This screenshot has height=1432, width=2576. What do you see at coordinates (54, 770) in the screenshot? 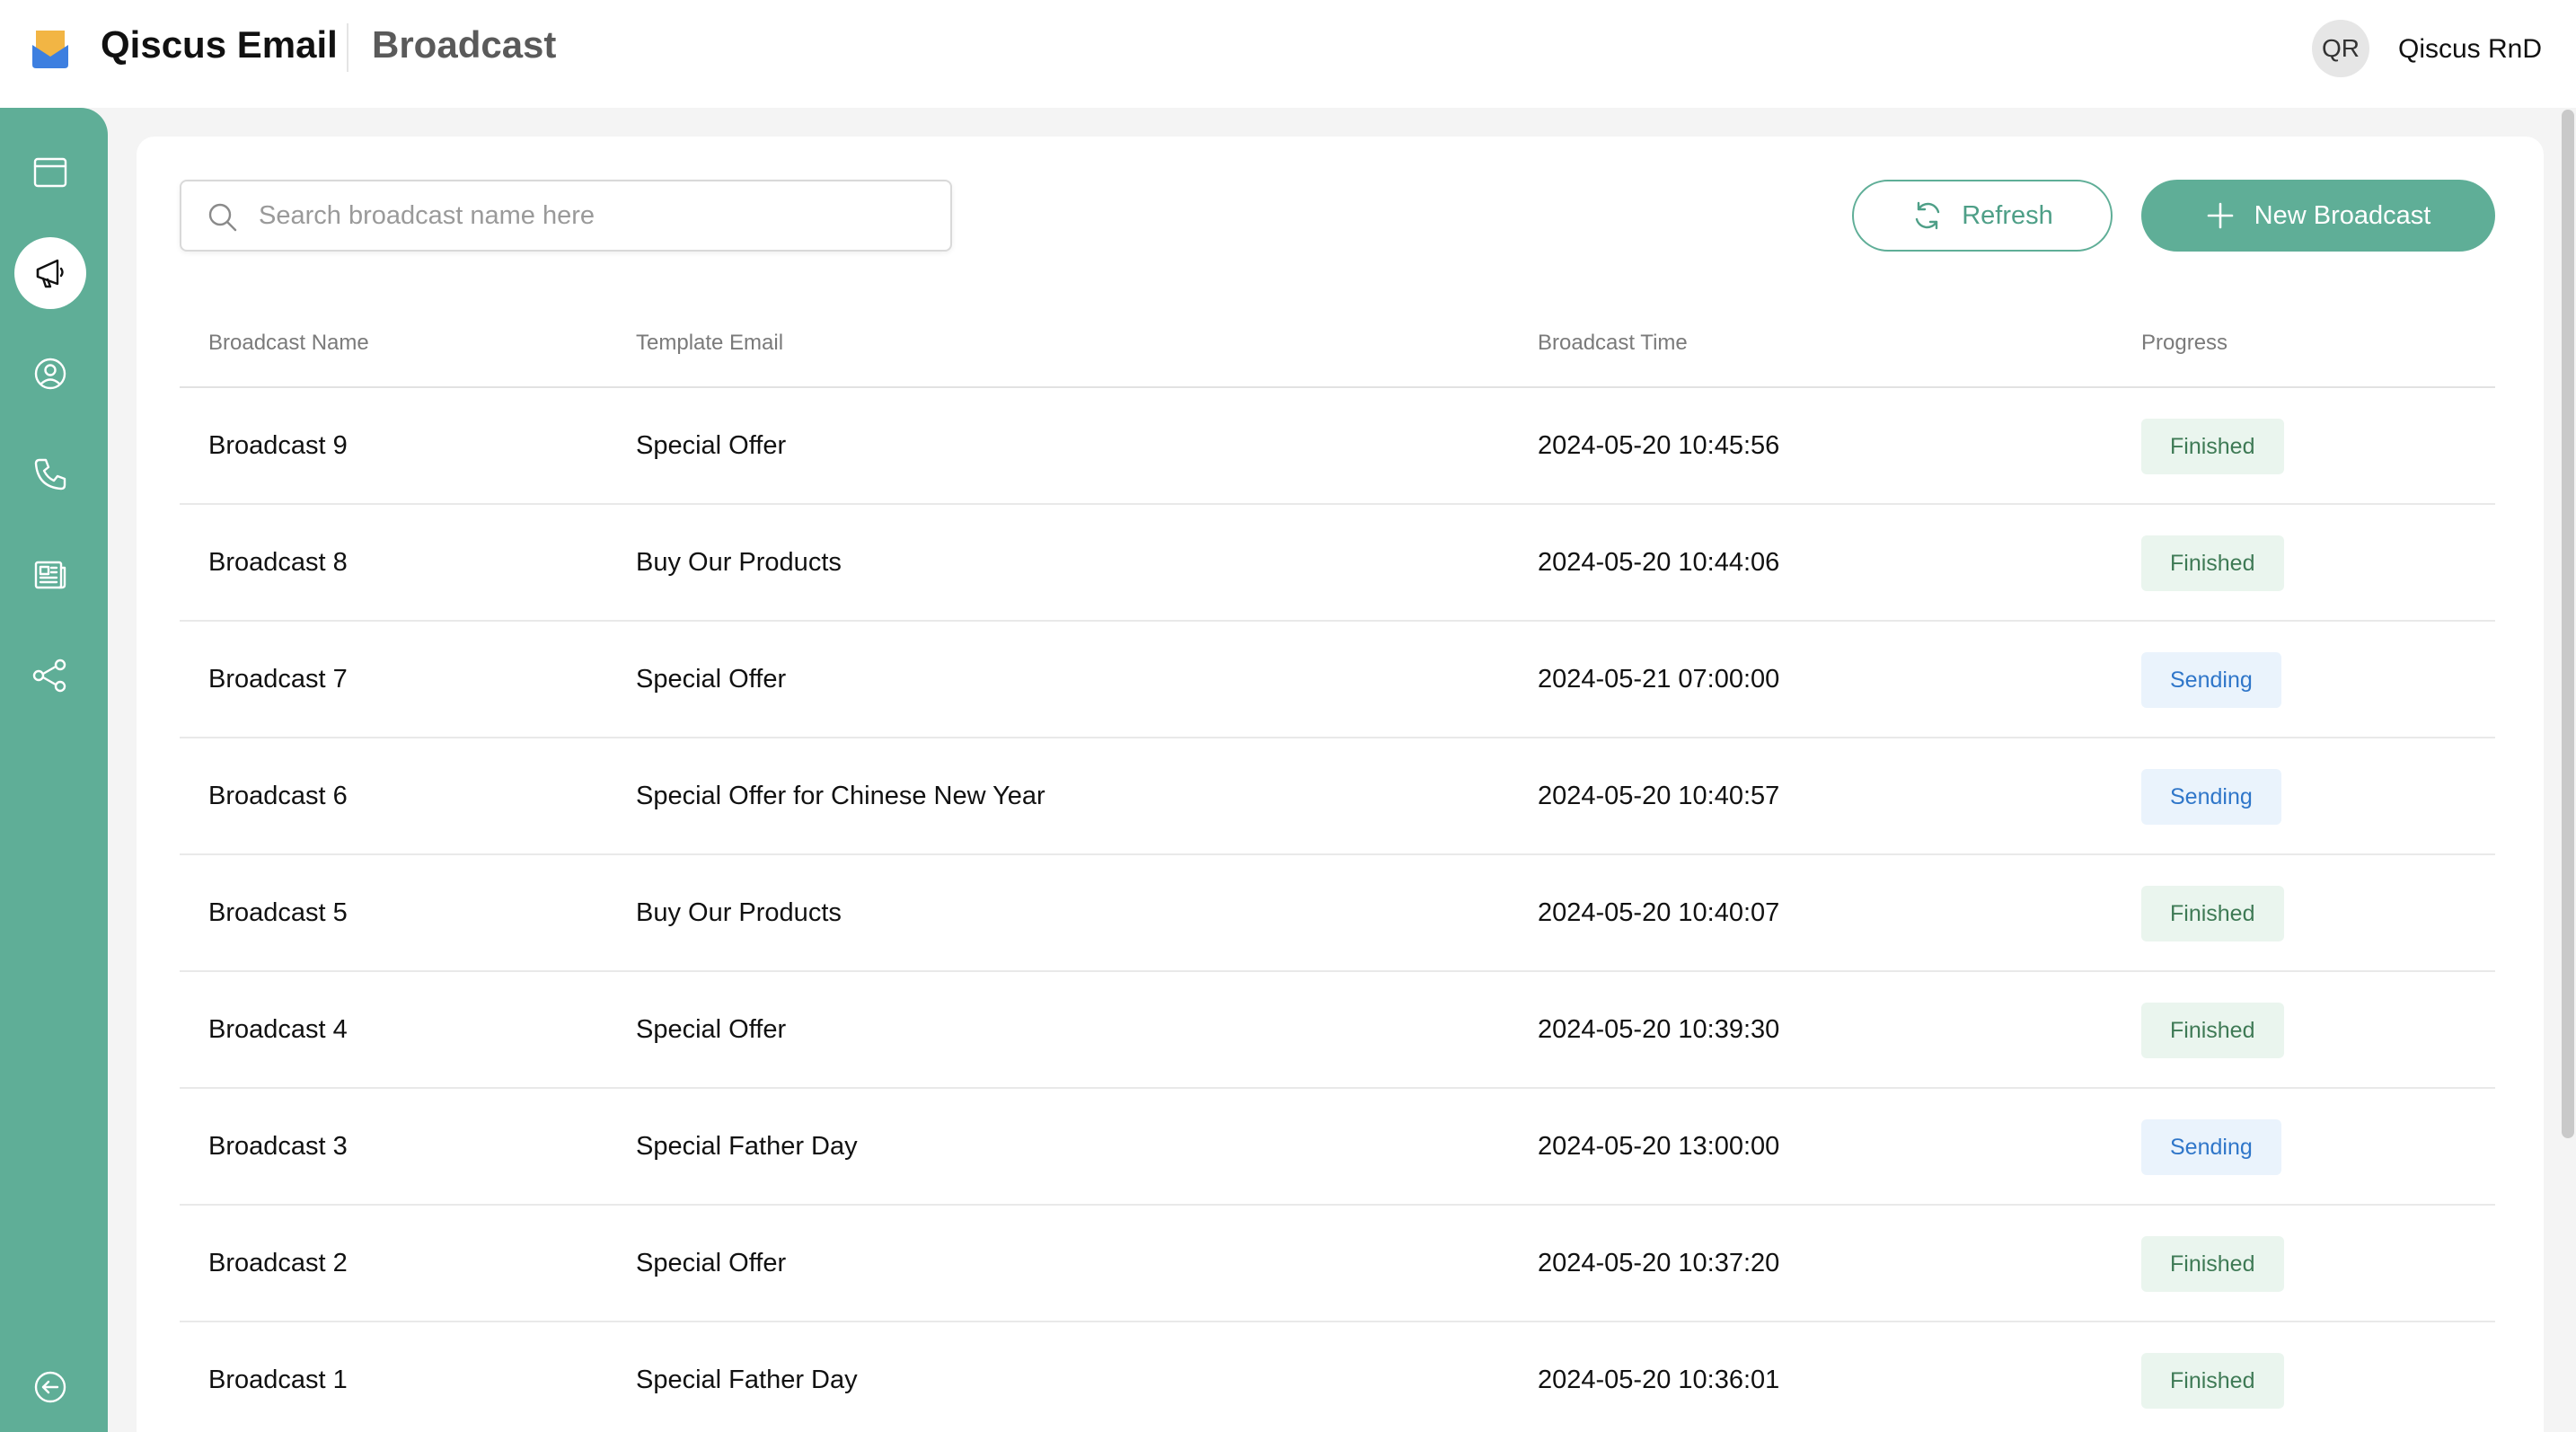
I see `sidebar` at bounding box center [54, 770].